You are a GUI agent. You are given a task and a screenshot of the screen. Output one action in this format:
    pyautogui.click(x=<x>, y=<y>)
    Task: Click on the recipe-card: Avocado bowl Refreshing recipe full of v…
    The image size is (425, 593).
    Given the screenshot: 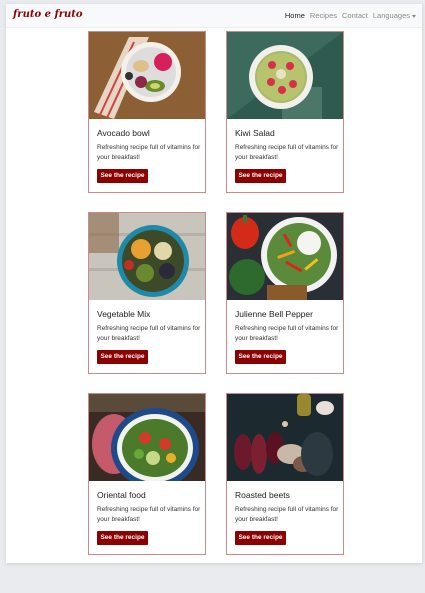 What is the action you would take?
    pyautogui.click(x=147, y=112)
    